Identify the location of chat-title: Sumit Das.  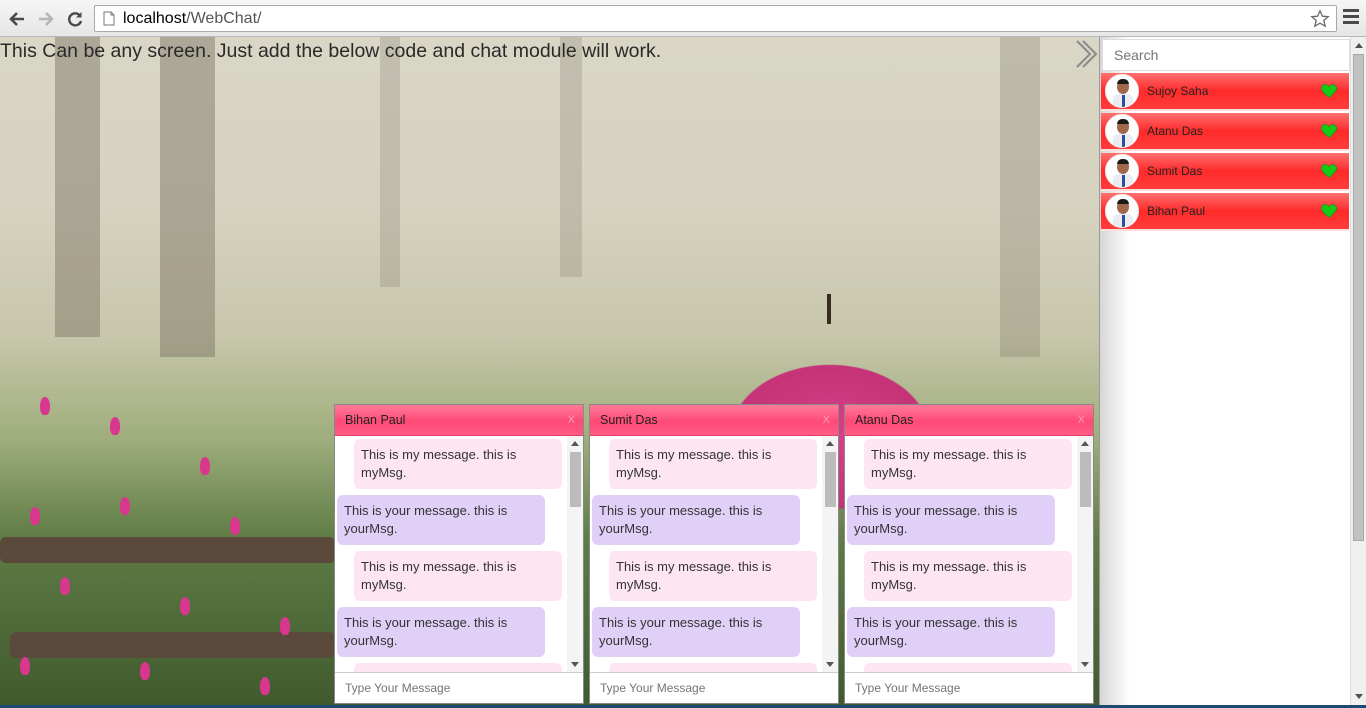
(629, 420).